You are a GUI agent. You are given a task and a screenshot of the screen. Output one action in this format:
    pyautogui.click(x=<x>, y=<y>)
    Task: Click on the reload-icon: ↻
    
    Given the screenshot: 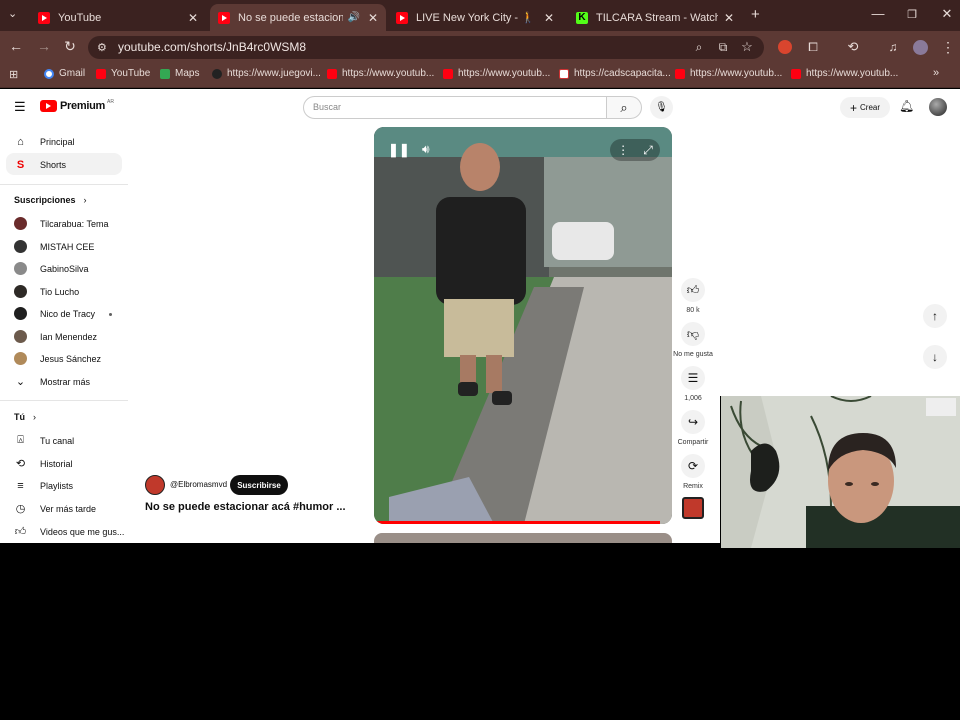 What is the action you would take?
    pyautogui.click(x=70, y=46)
    